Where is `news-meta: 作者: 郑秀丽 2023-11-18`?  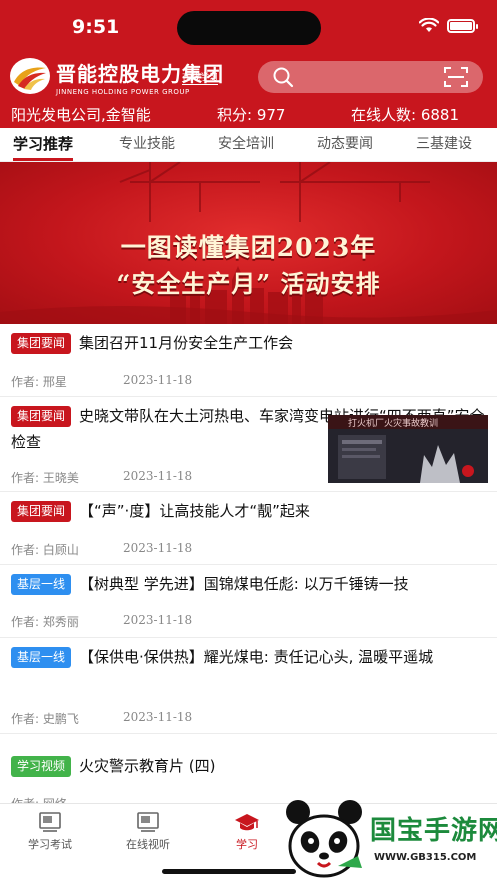
news-meta: 作者: 郑秀丽 2023-11-18 is located at coordinates (101, 621).